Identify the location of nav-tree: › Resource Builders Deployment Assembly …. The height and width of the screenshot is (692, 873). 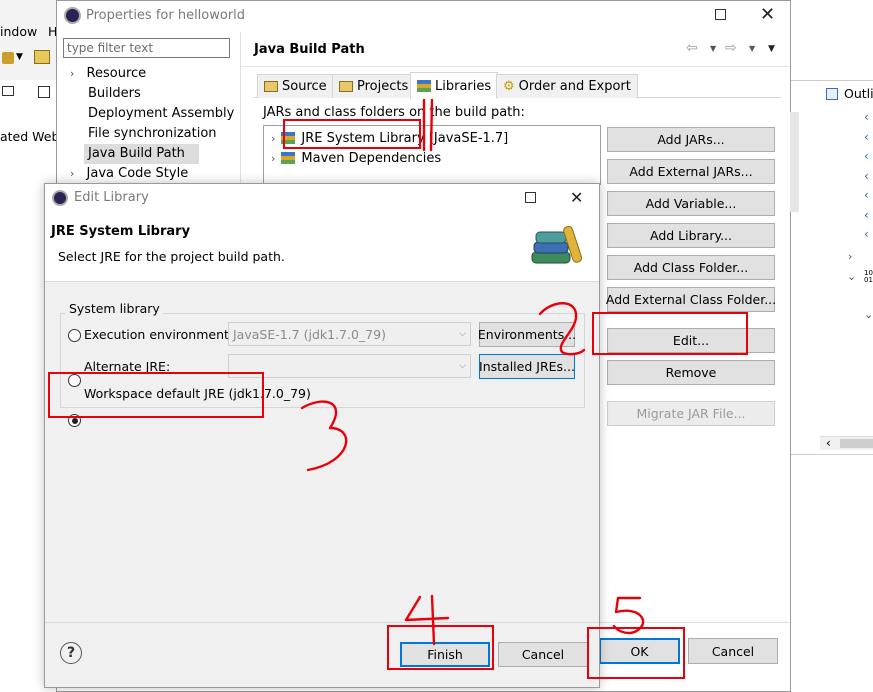
(151, 124).